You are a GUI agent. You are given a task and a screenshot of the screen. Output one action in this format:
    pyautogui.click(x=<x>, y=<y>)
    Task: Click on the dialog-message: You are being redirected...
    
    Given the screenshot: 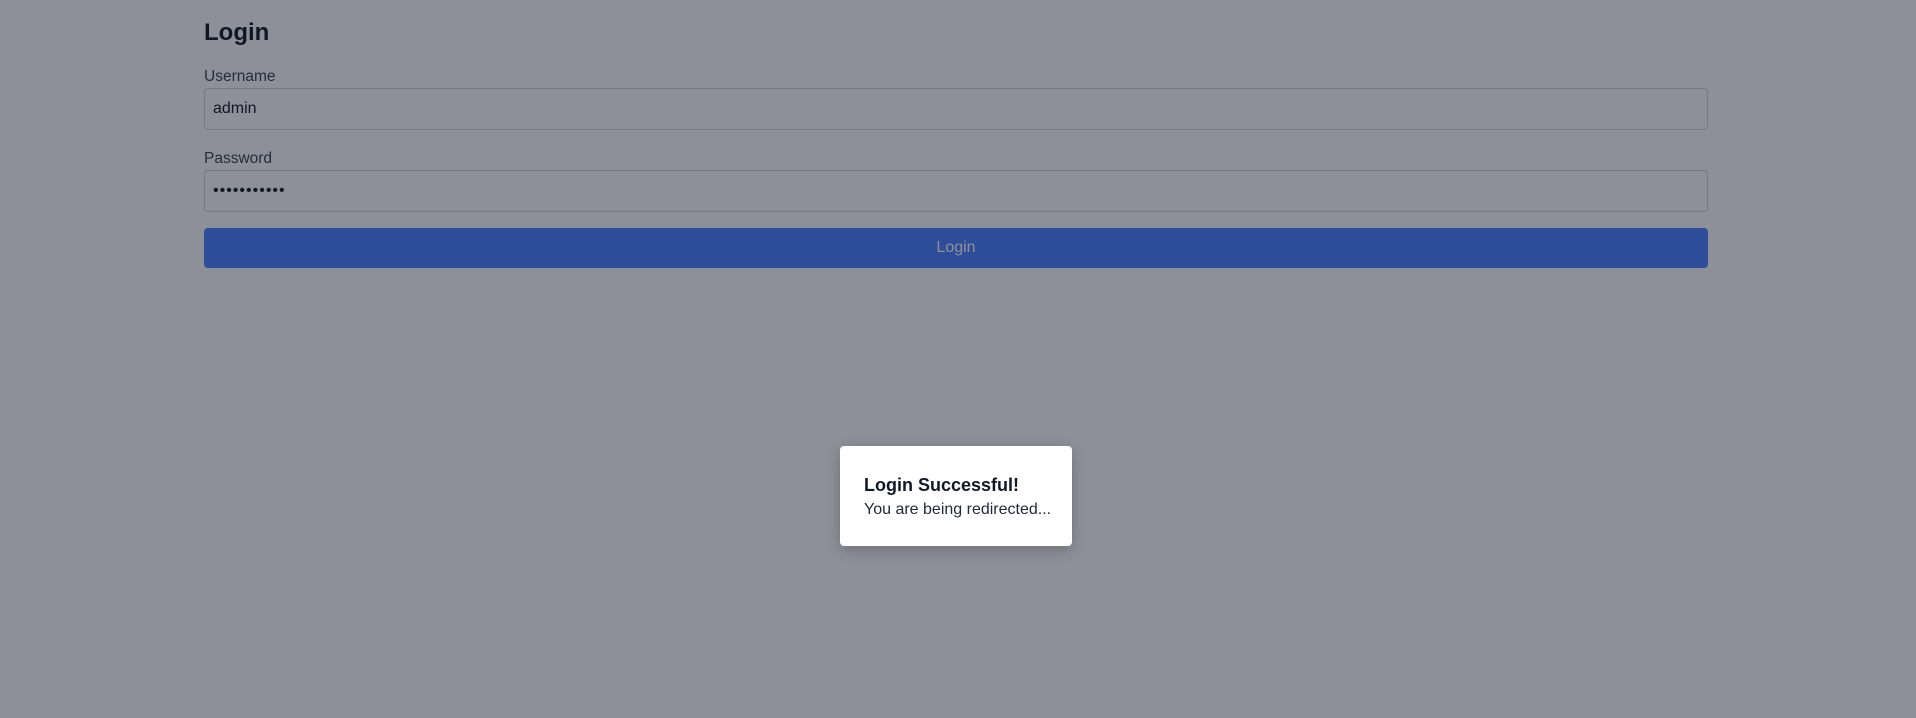 What is the action you would take?
    pyautogui.click(x=958, y=509)
    